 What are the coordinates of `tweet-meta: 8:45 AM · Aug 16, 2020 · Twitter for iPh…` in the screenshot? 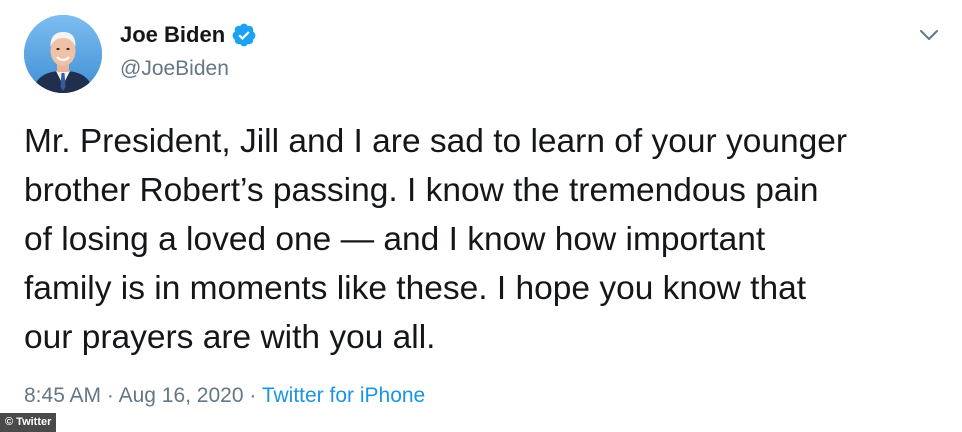 It's located at (224, 396).